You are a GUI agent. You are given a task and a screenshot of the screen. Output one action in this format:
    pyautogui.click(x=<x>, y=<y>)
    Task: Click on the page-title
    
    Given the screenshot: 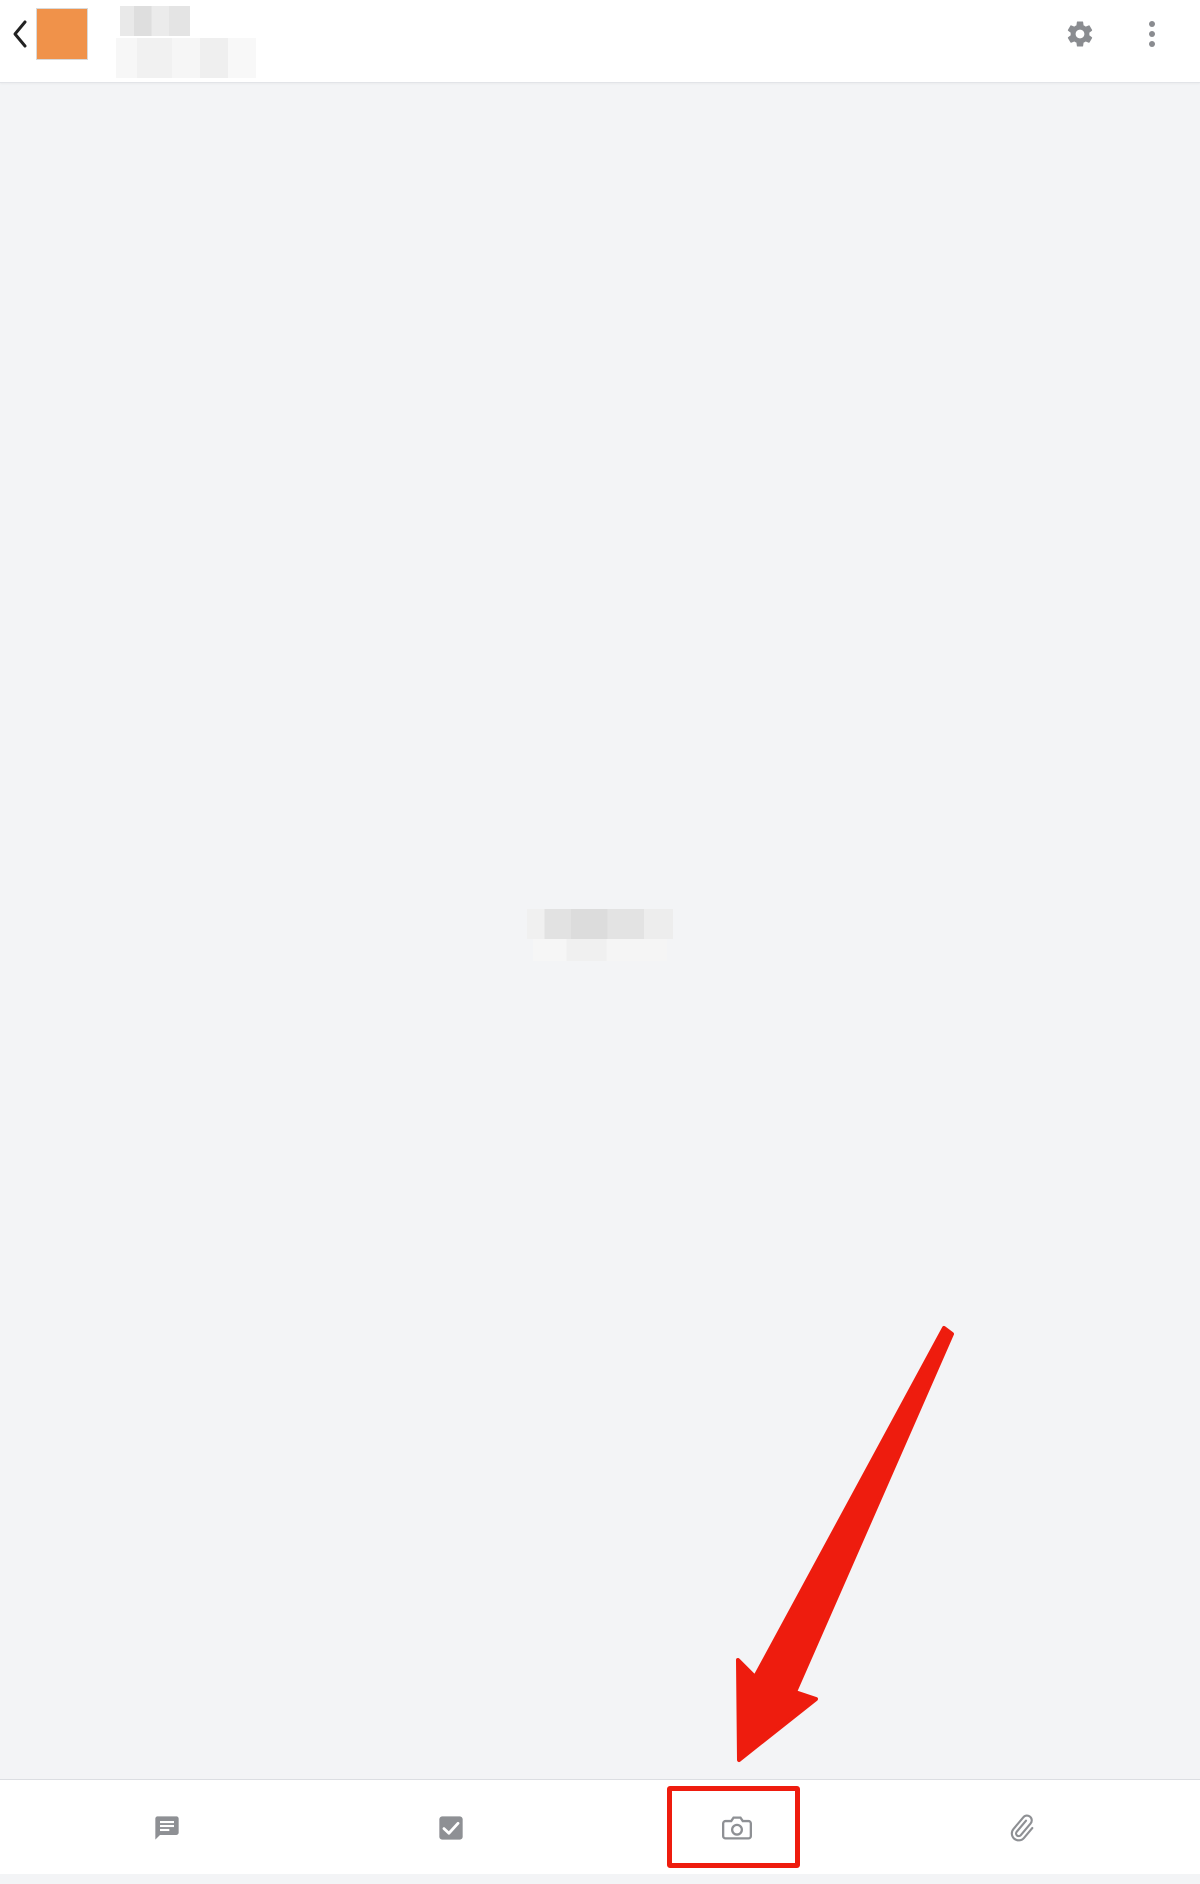 What is the action you would take?
    pyautogui.click(x=155, y=21)
    